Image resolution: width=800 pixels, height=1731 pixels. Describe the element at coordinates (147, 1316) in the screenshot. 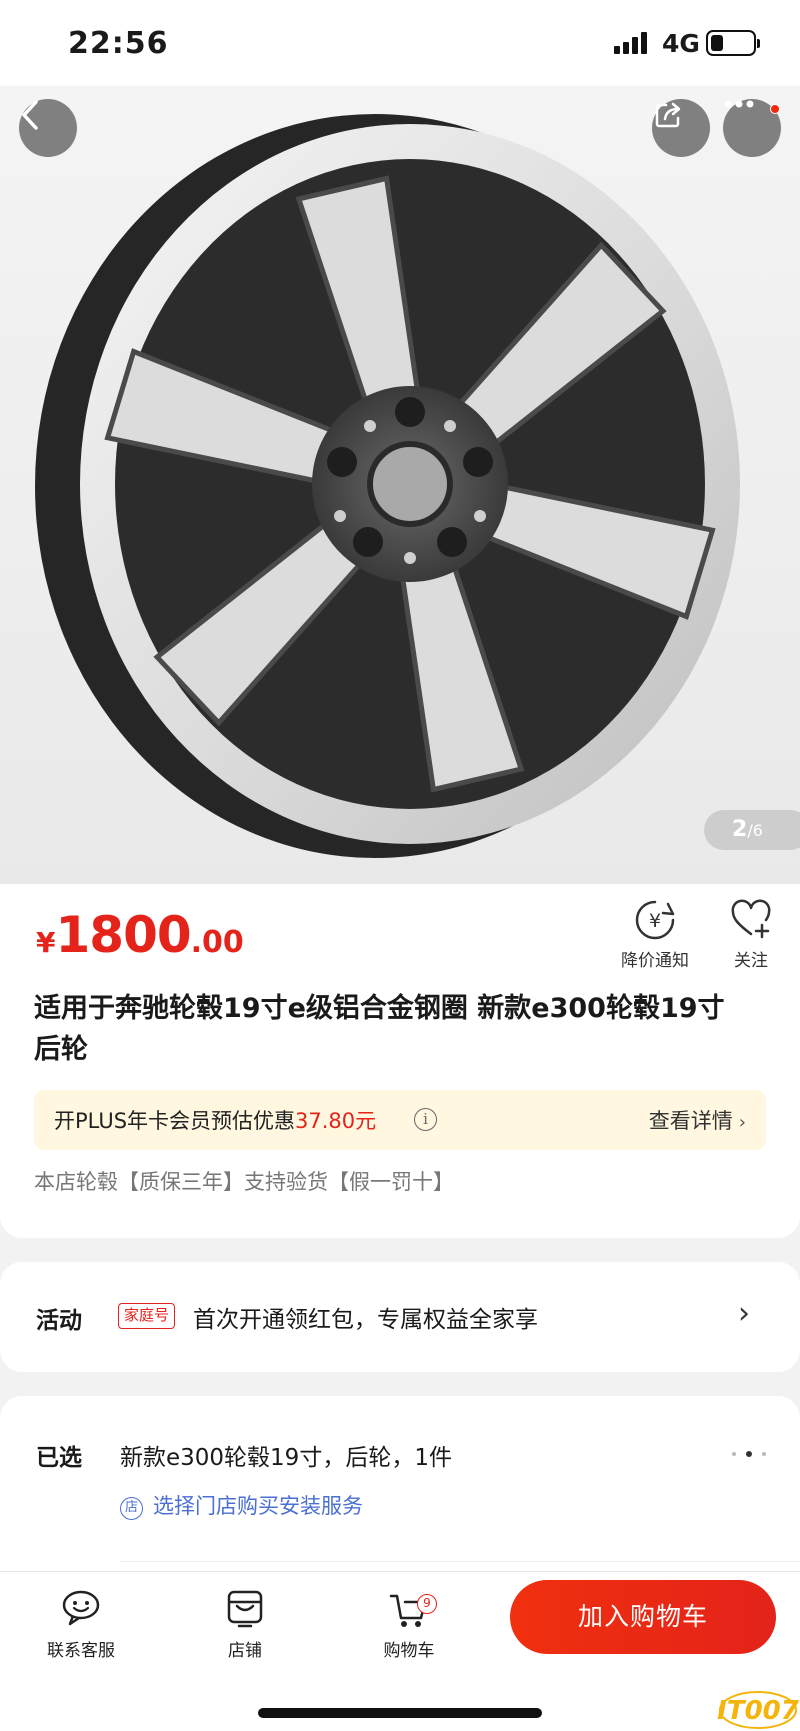

I see `family-account-tag: 家庭号` at that location.